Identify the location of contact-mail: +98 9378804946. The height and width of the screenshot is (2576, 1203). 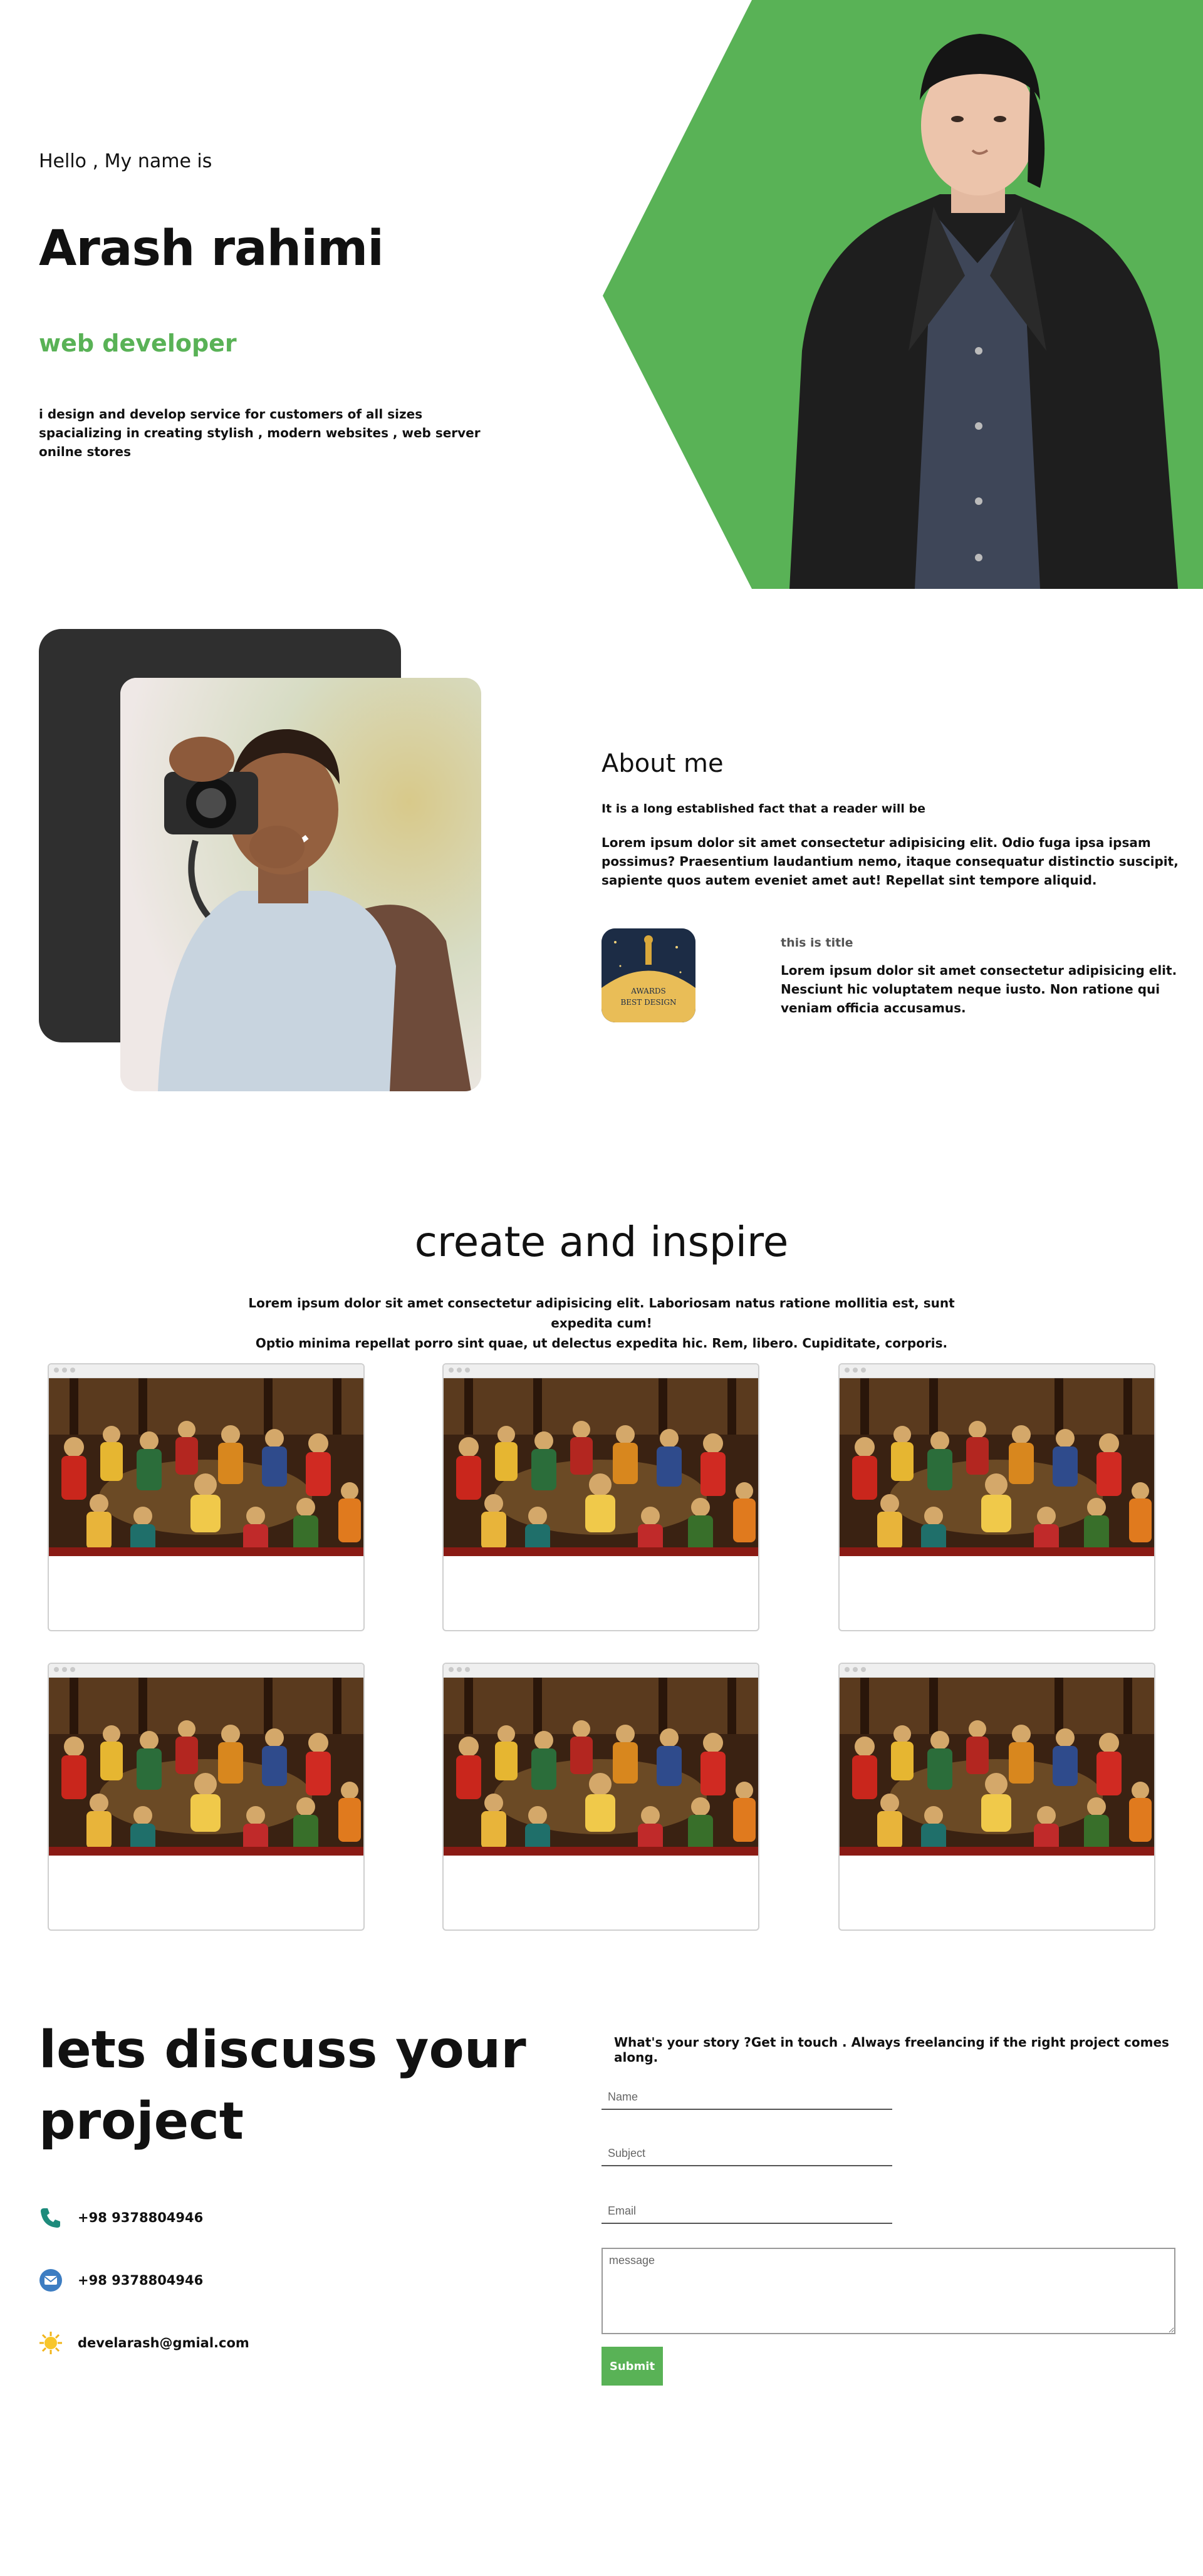
(141, 2280).